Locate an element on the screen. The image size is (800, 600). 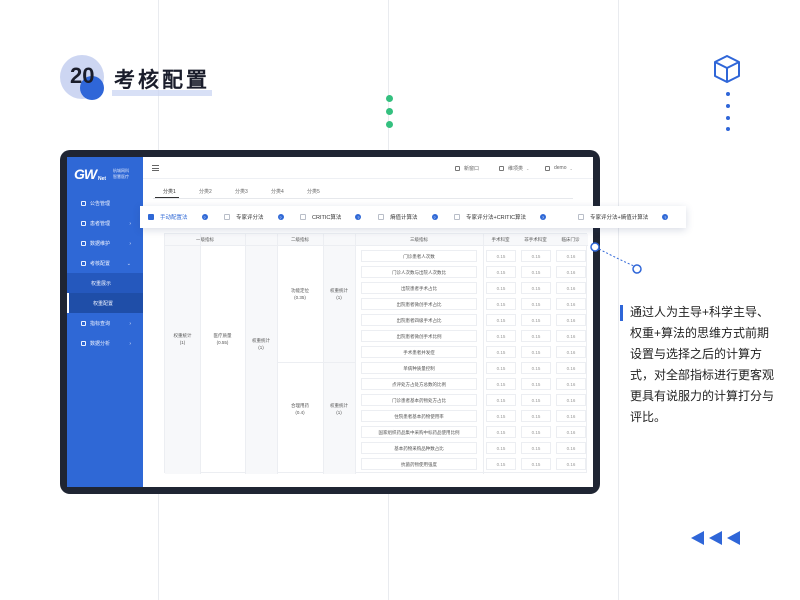
sidebar-item-weight-config: 权重配置 is located at coordinates (105, 303).